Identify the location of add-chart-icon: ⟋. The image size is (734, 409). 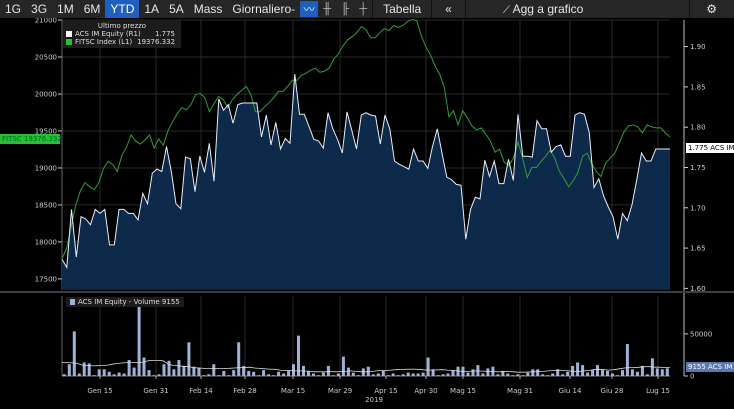
(507, 10).